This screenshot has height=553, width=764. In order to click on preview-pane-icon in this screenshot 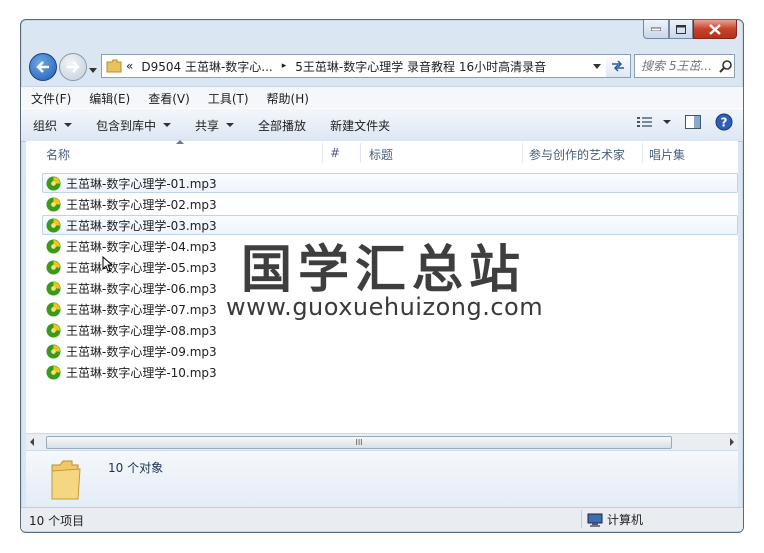, I will do `click(693, 122)`.